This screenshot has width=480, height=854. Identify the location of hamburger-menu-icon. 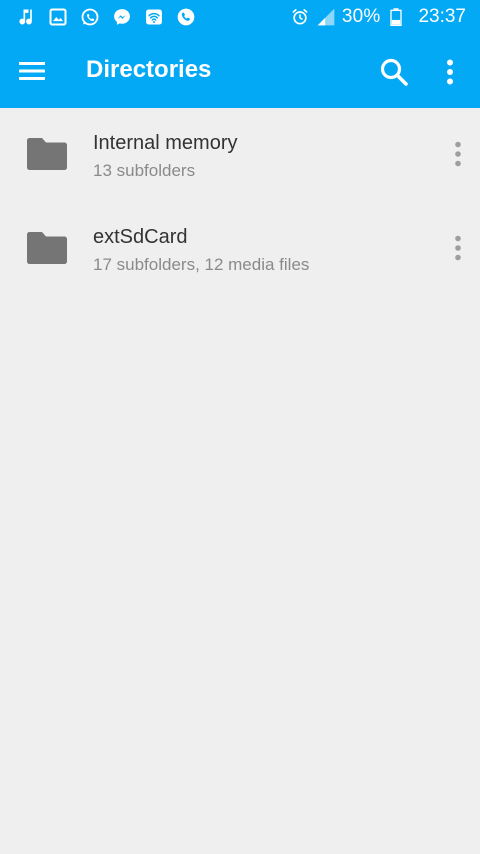
(32, 71).